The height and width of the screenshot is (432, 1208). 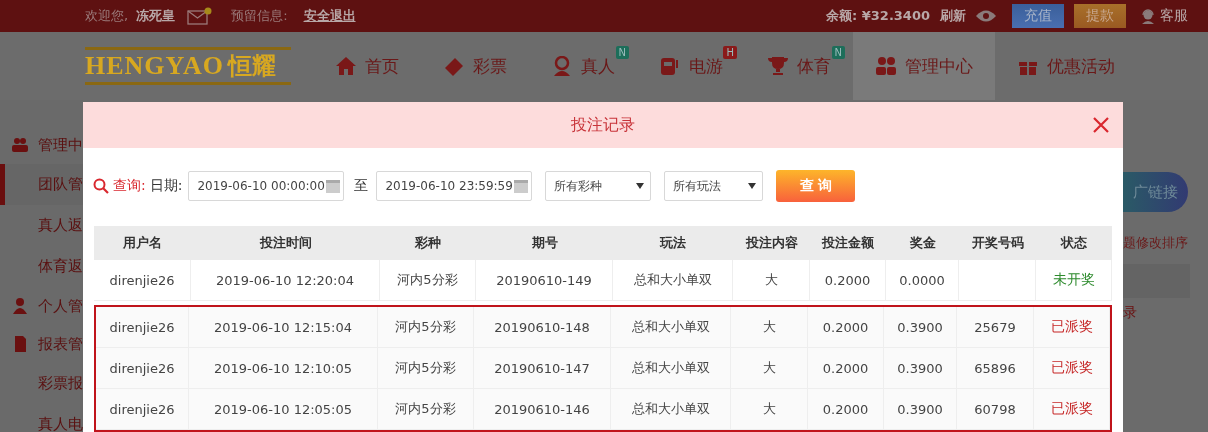 What do you see at coordinates (1148, 16) in the screenshot?
I see `headset-icon` at bounding box center [1148, 16].